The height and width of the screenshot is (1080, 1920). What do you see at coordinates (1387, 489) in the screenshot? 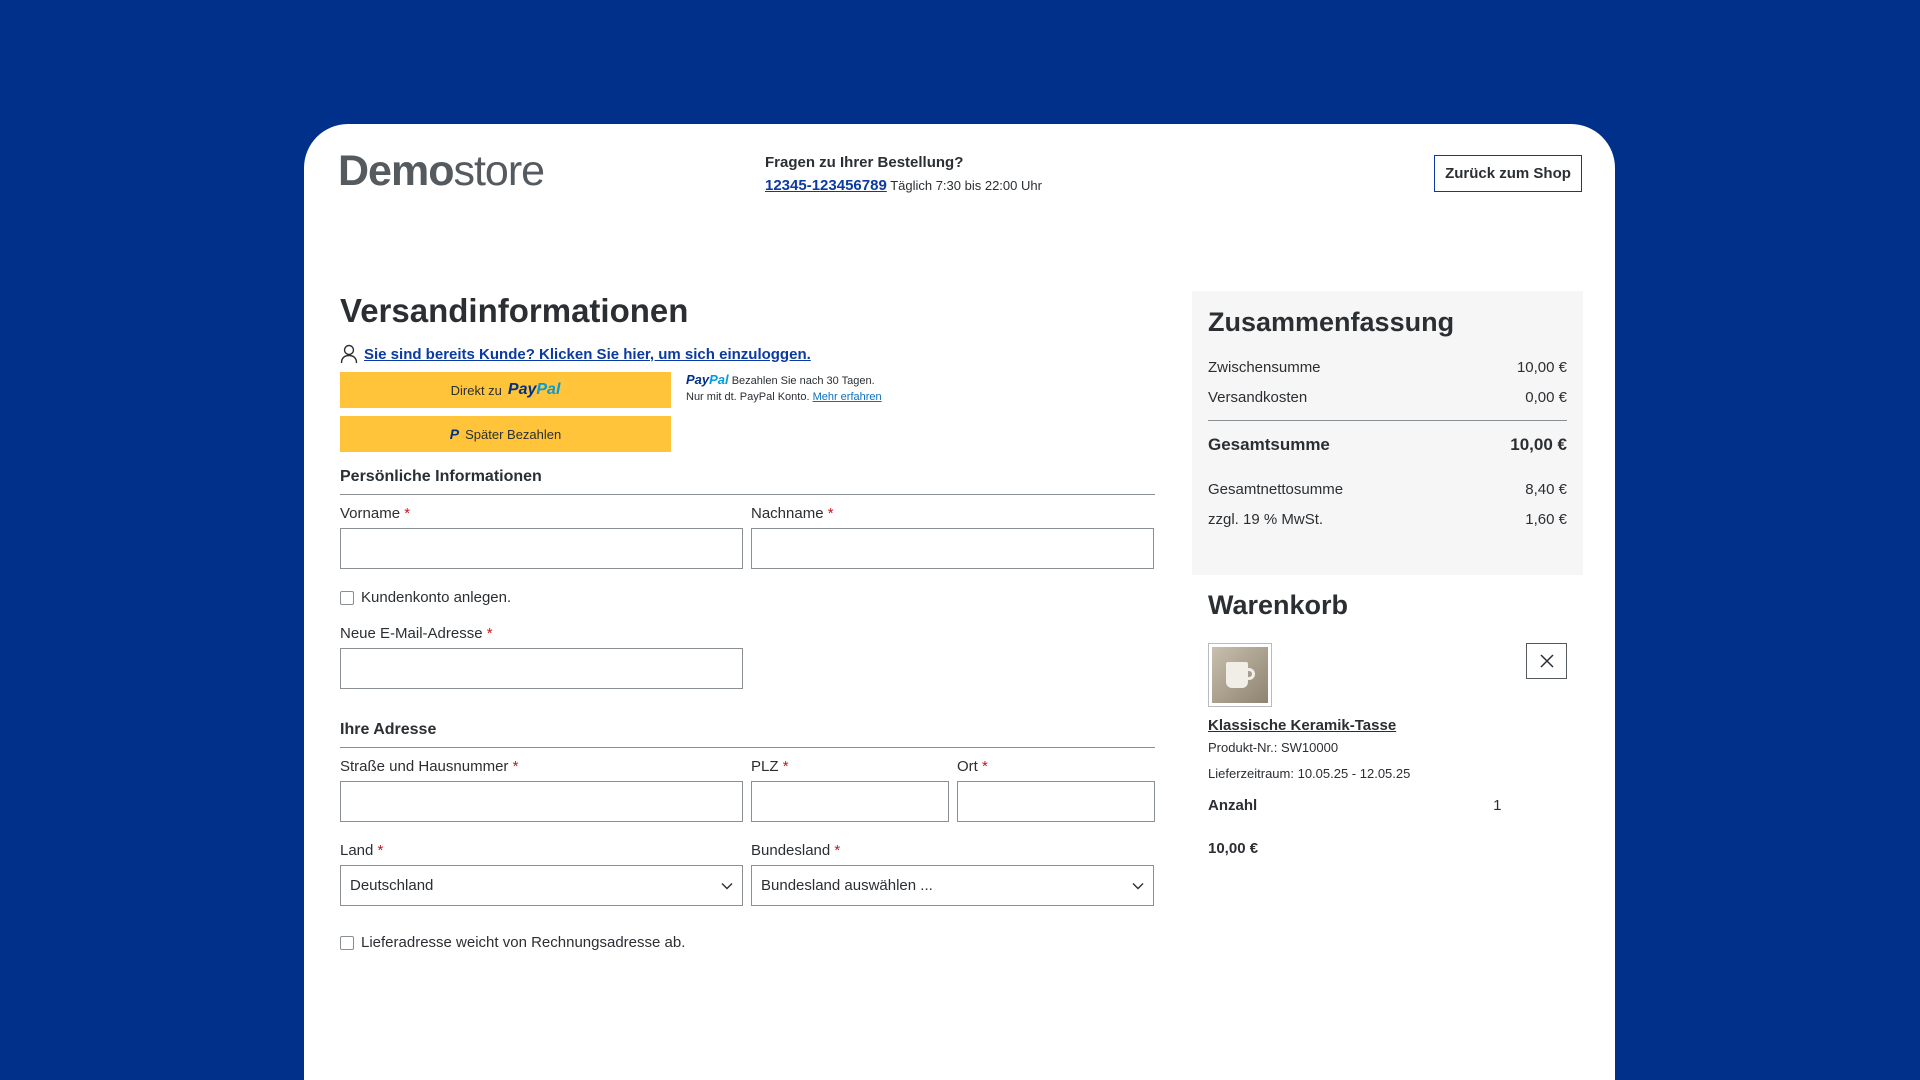
I see `net-total-row: Gesamtnettosumme 8,40 €` at bounding box center [1387, 489].